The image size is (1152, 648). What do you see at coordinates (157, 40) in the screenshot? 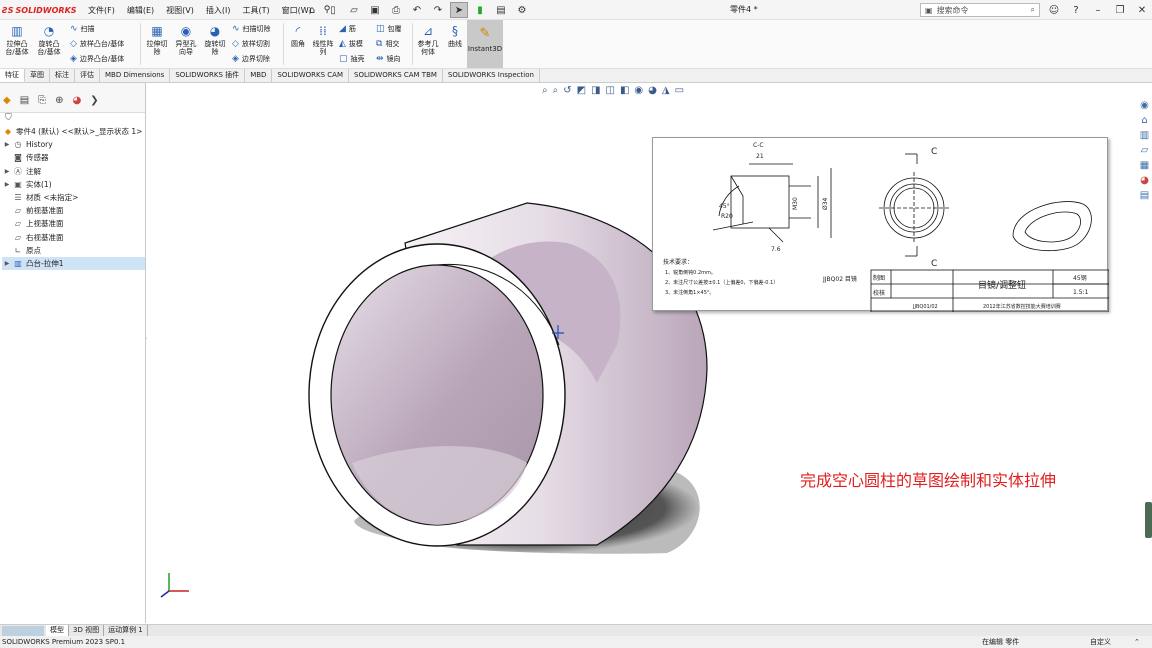
I see `extrude-cut-button: ▦ 拉伸切 除` at bounding box center [157, 40].